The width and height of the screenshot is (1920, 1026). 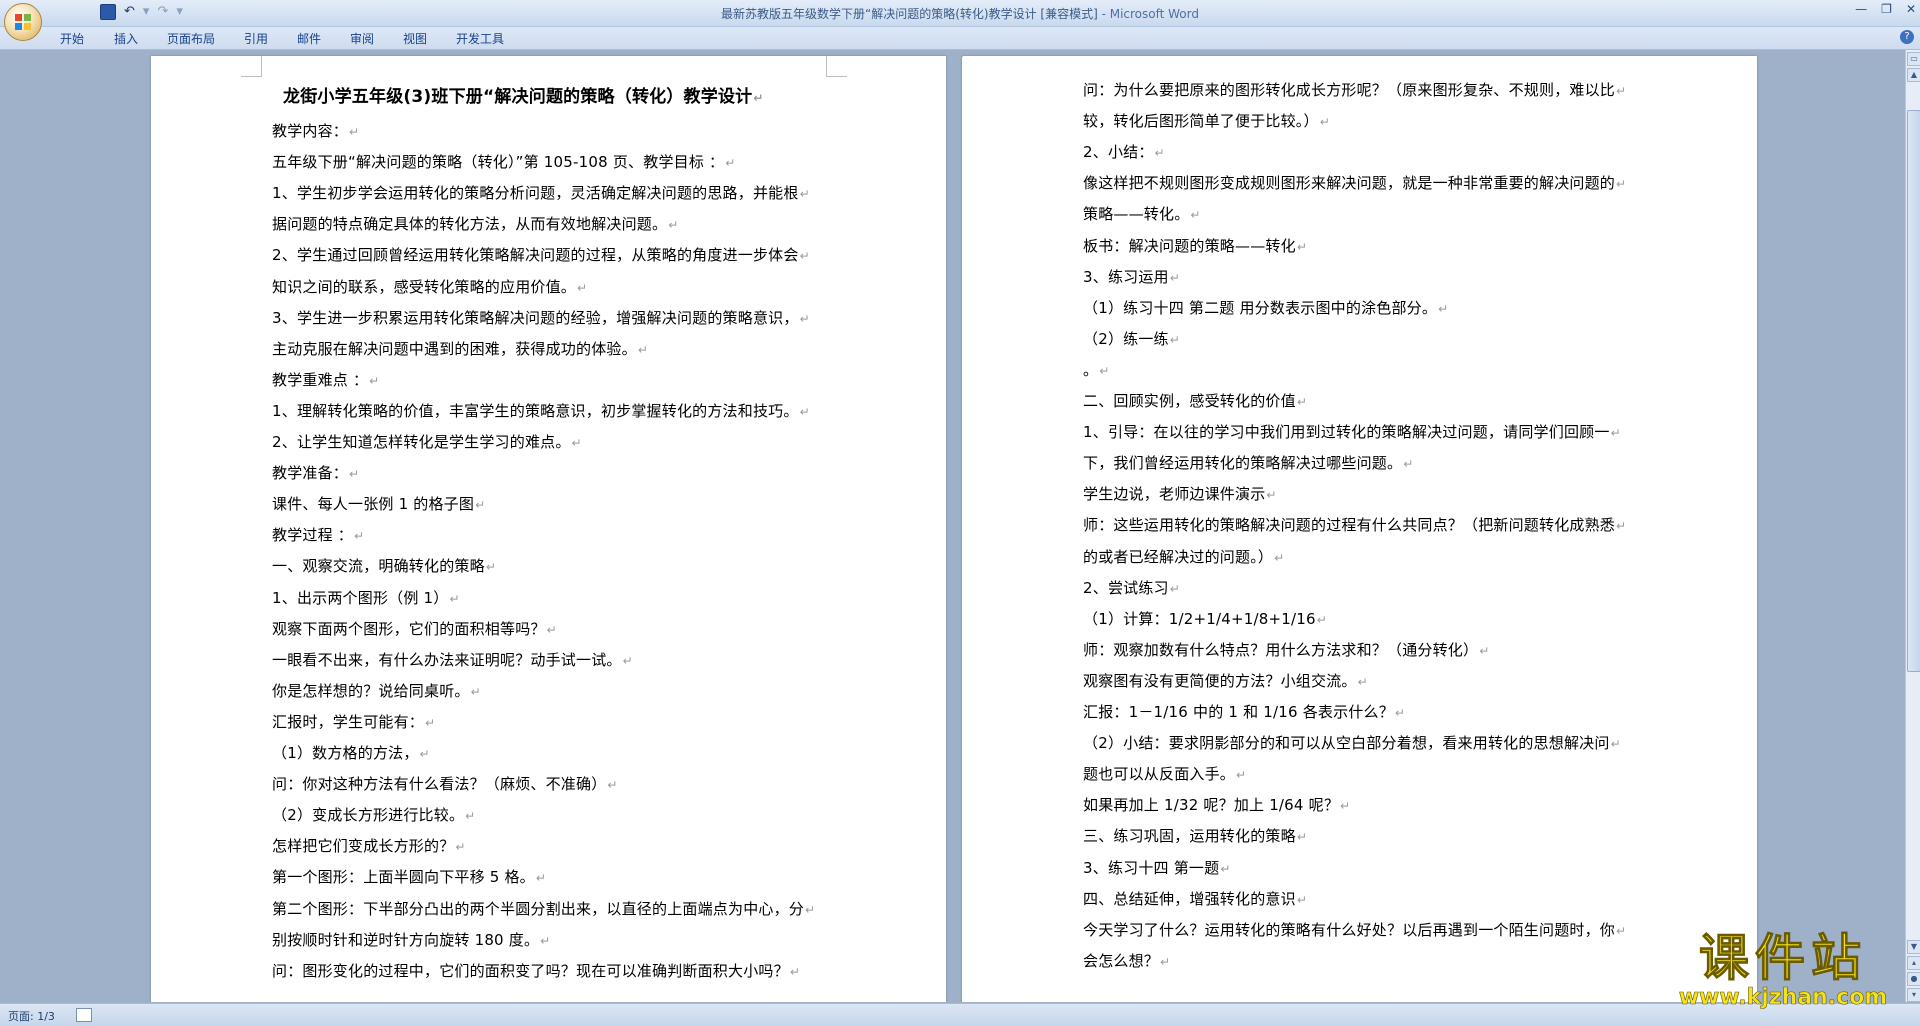 What do you see at coordinates (1164, 773) in the screenshot?
I see `paragraph-line: 题也可以从反面入手。↵` at bounding box center [1164, 773].